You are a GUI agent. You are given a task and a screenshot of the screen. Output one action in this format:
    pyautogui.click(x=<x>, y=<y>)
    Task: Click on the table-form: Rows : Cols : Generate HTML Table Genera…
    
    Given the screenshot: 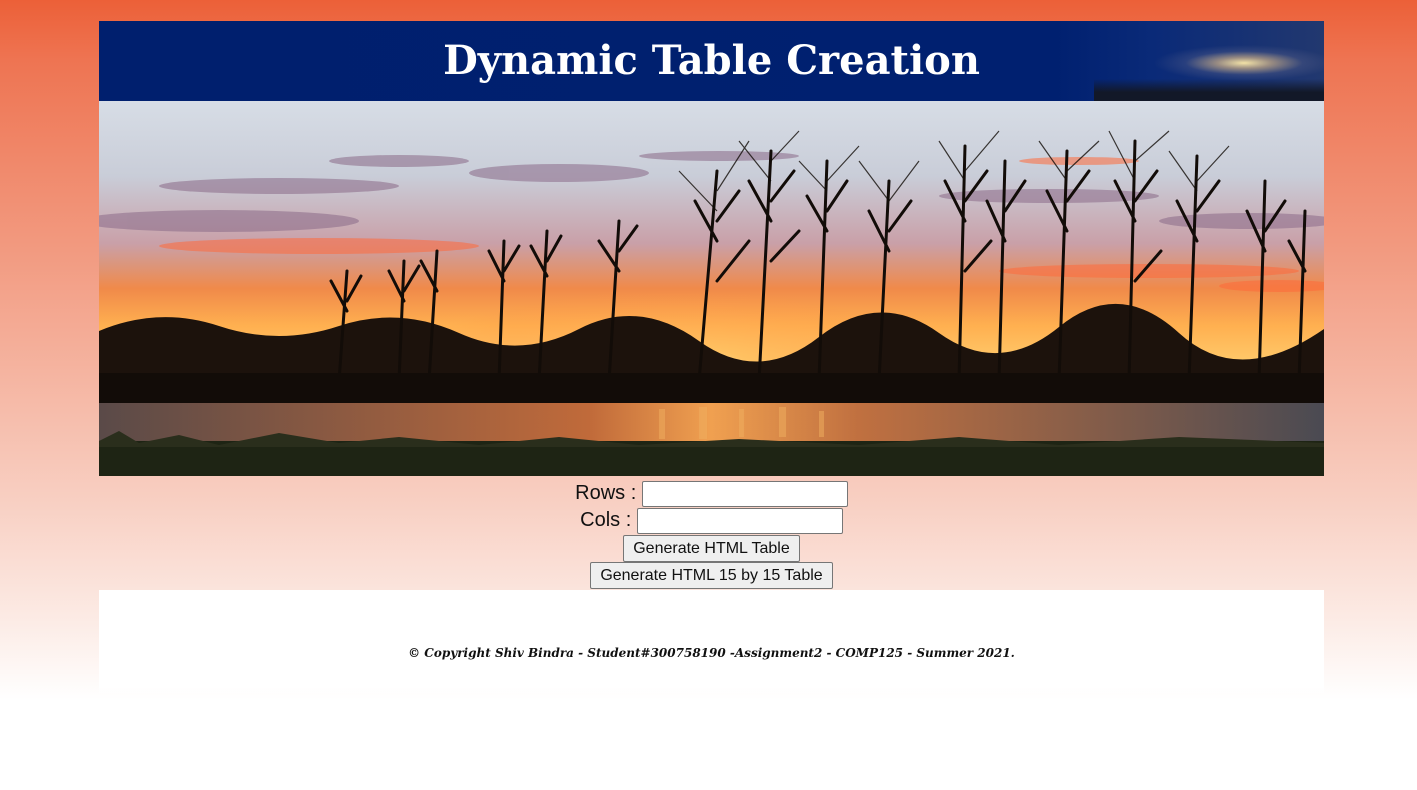 What is the action you would take?
    pyautogui.click(x=711, y=534)
    